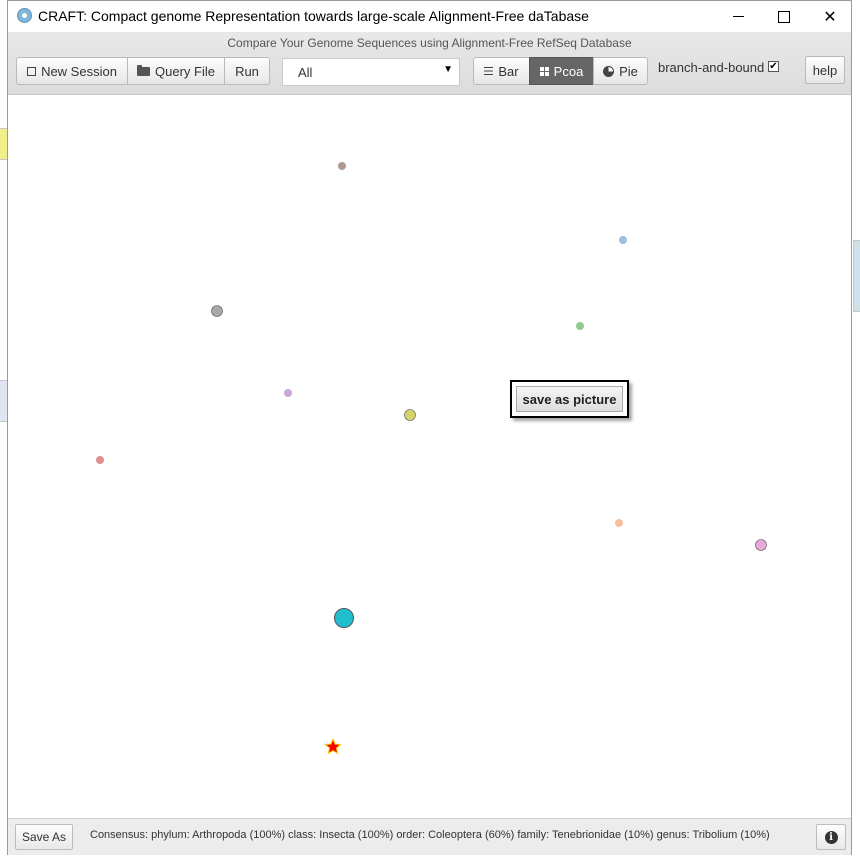 Image resolution: width=860 pixels, height=860 pixels. I want to click on new-session-label: New Session, so click(79, 71).